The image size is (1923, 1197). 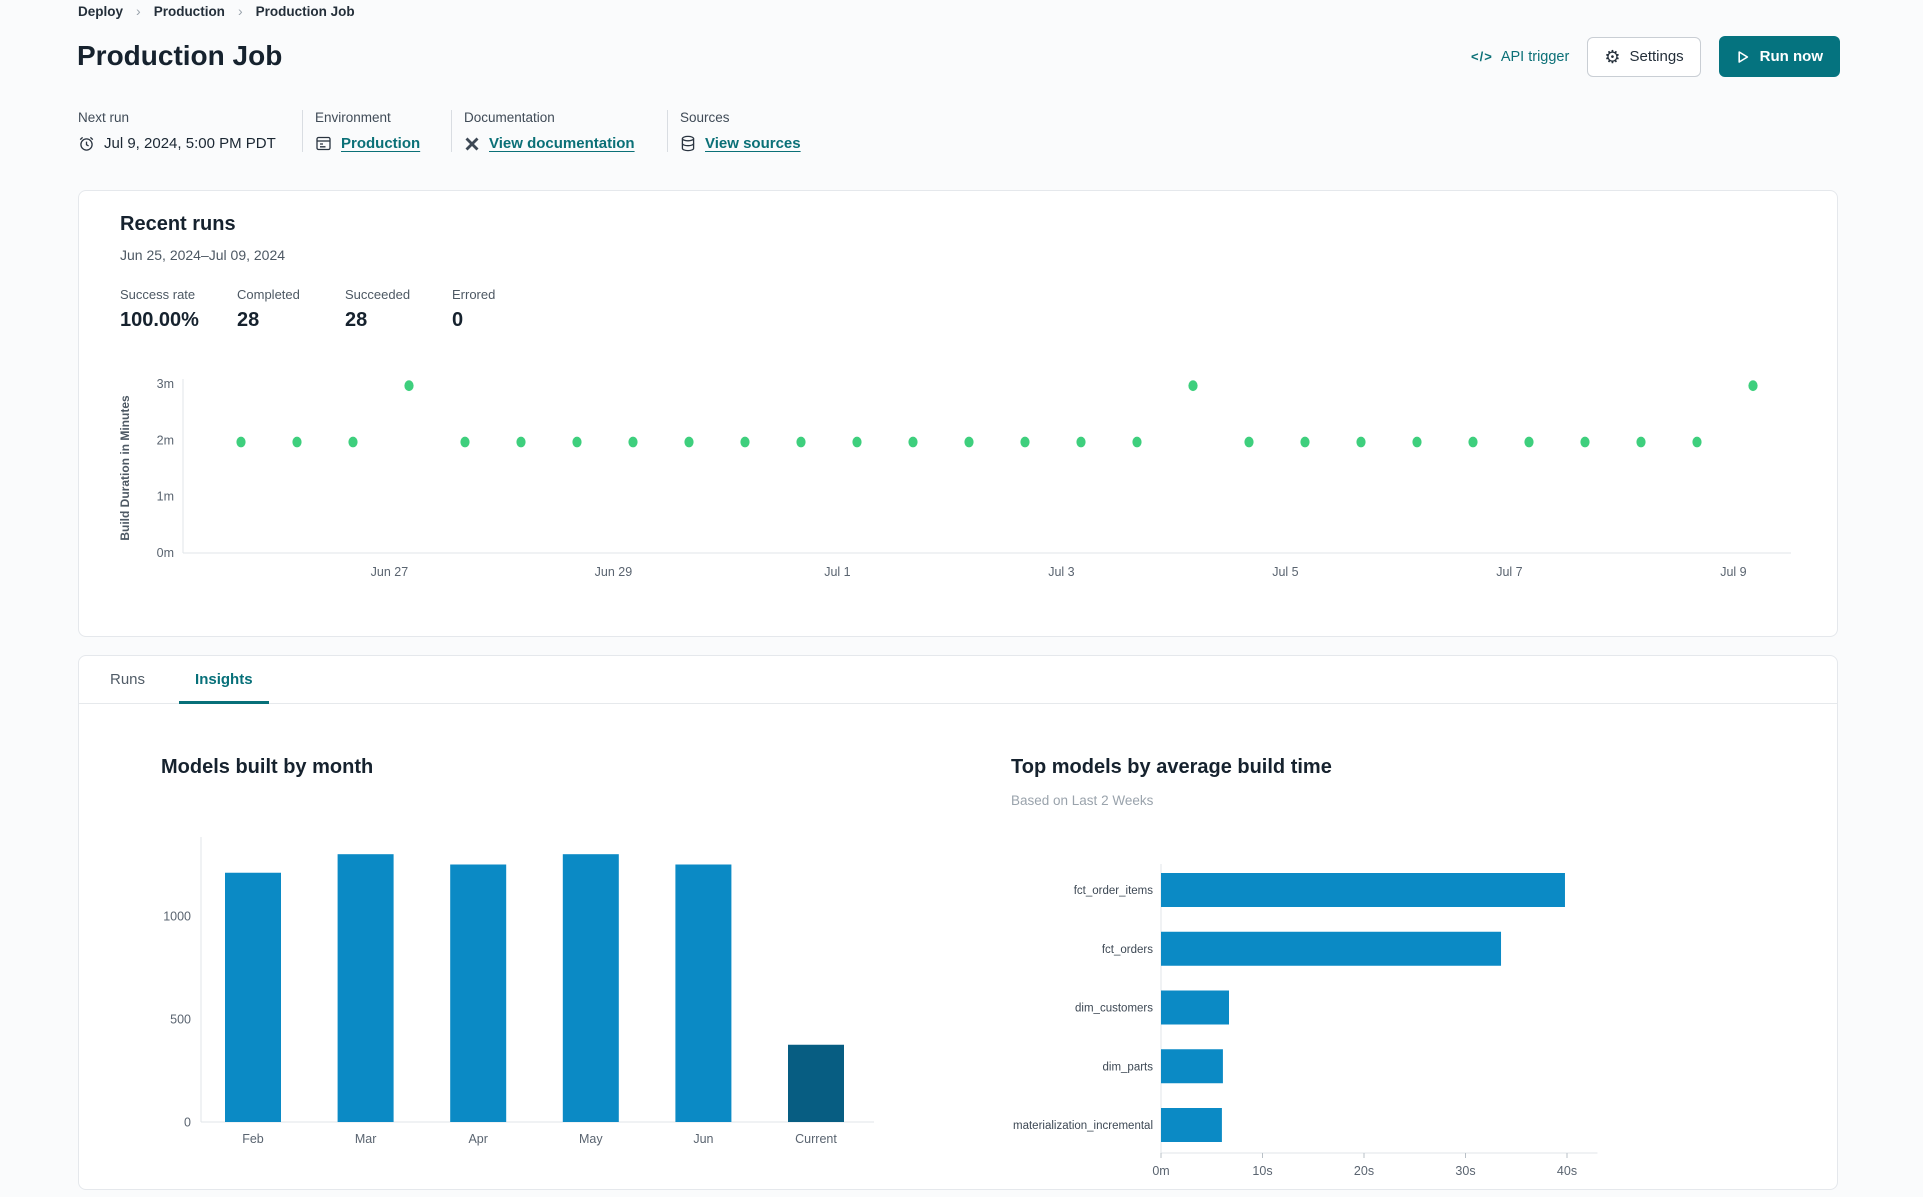 What do you see at coordinates (740, 131) in the screenshot?
I see `meta-sources: Sources View sources` at bounding box center [740, 131].